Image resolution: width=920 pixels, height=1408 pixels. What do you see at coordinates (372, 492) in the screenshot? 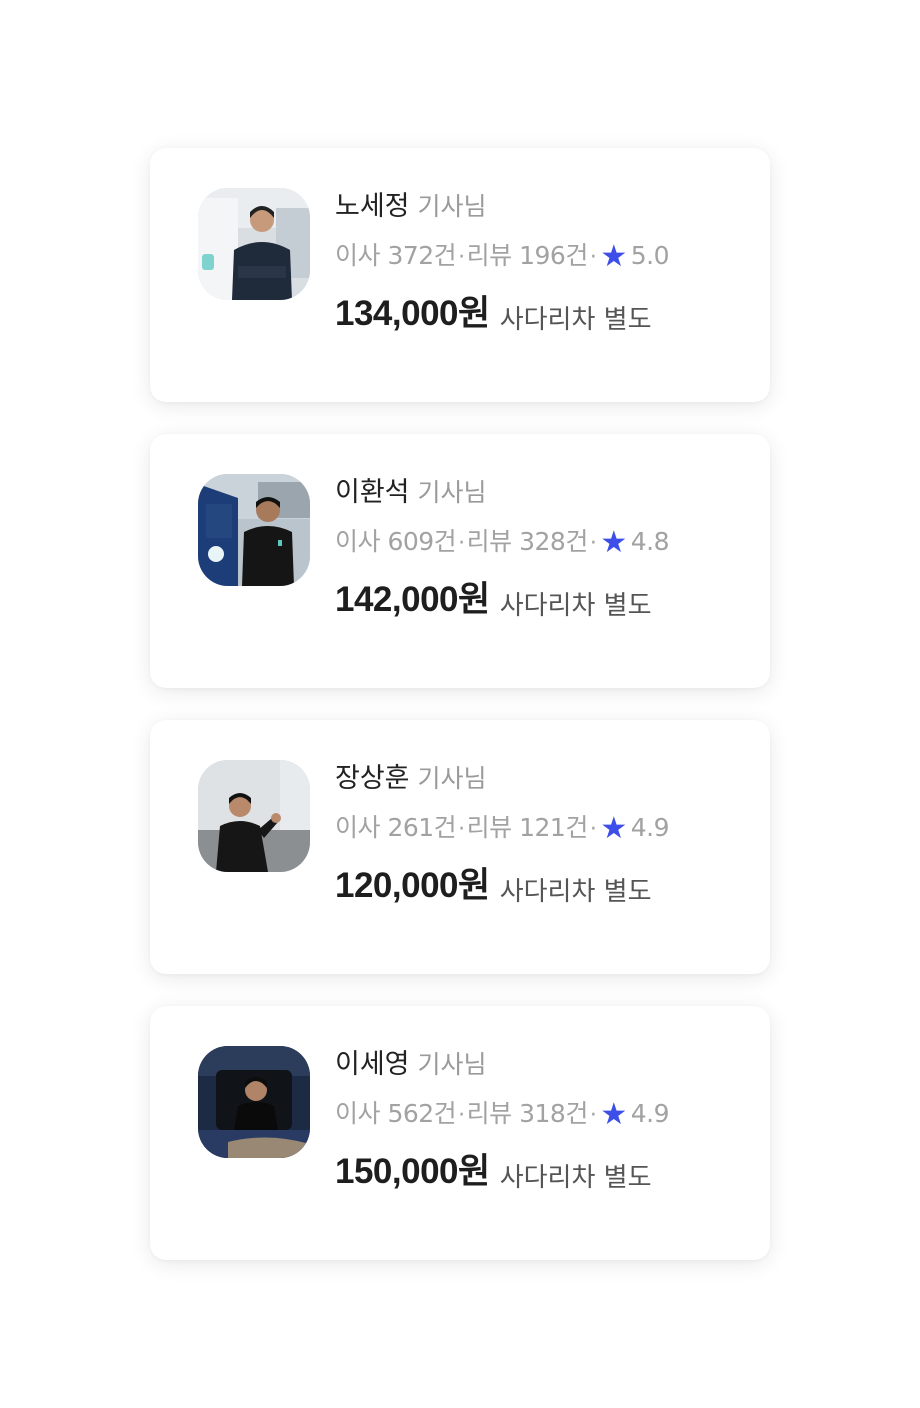
I see `driver-name: 이환석` at bounding box center [372, 492].